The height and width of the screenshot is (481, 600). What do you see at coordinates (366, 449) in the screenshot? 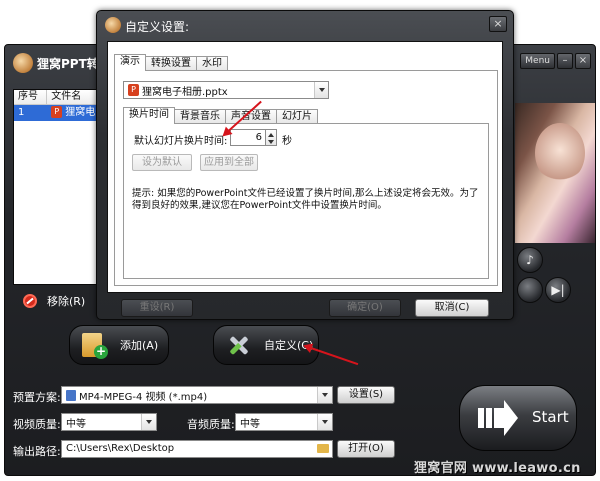
I see `open-button: 打开(O)` at bounding box center [366, 449].